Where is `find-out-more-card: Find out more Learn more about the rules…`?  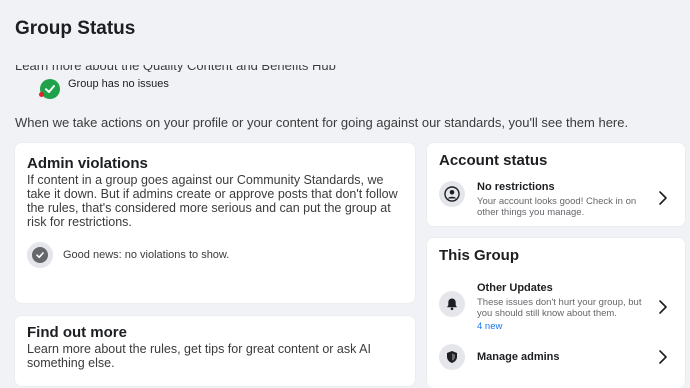
find-out-more-card: Find out more Learn more about the rules… is located at coordinates (215, 351).